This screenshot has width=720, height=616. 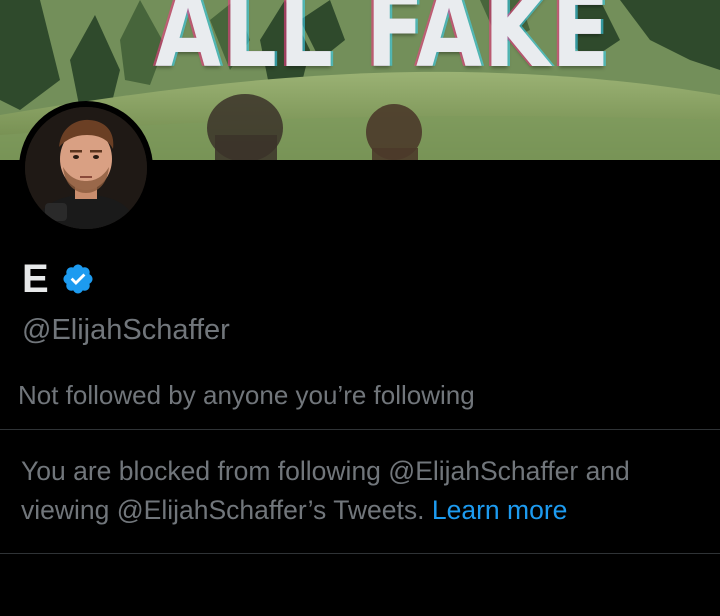 I want to click on profile-name-row: E, so click(x=58, y=279).